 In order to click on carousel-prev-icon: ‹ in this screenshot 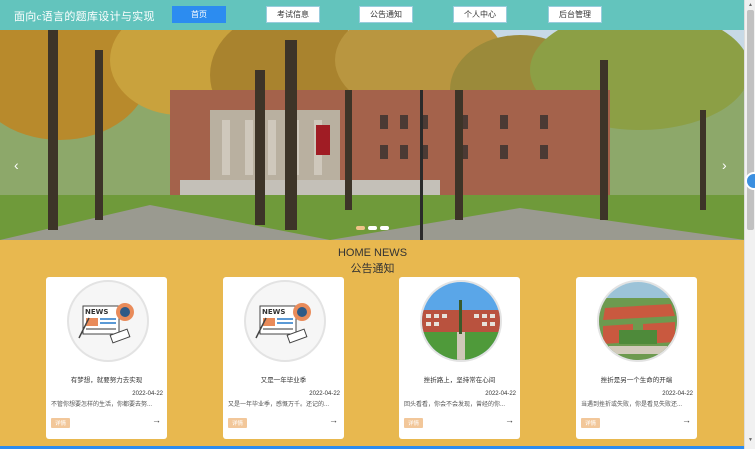, I will do `click(16, 165)`.